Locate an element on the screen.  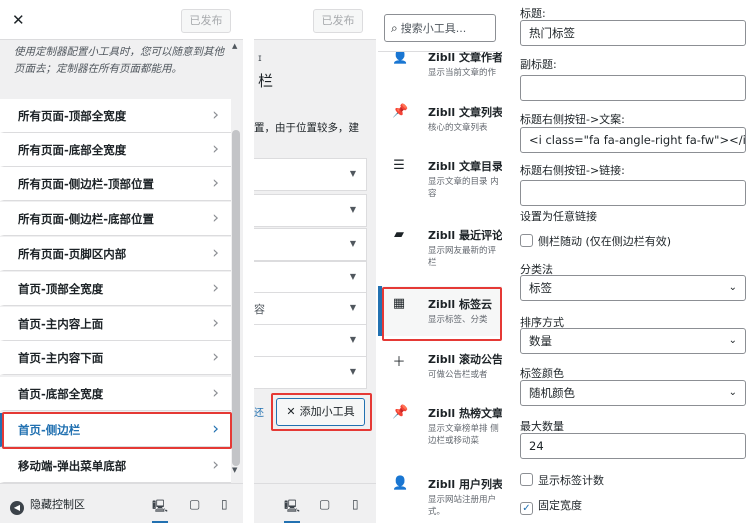
section-item-label: 首页-主内容上面 is located at coordinates (61, 324).